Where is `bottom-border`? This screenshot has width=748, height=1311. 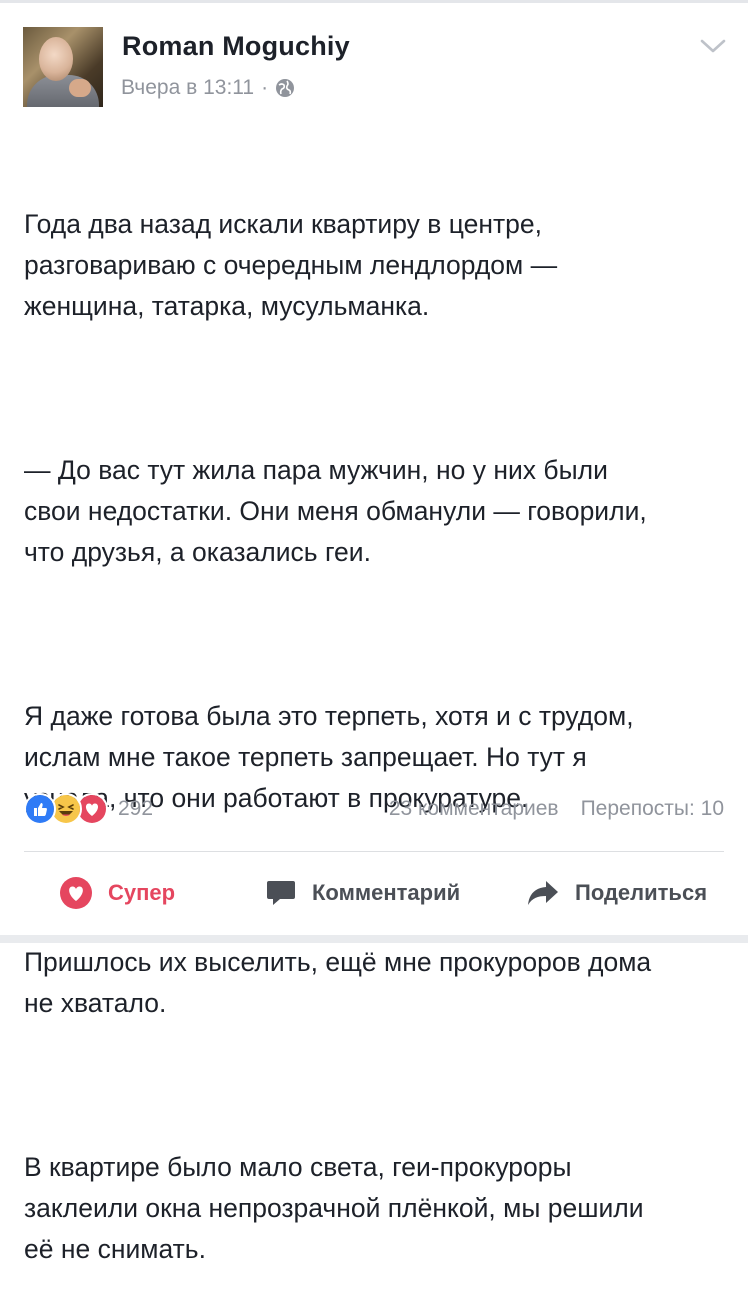 bottom-border is located at coordinates (374, 939).